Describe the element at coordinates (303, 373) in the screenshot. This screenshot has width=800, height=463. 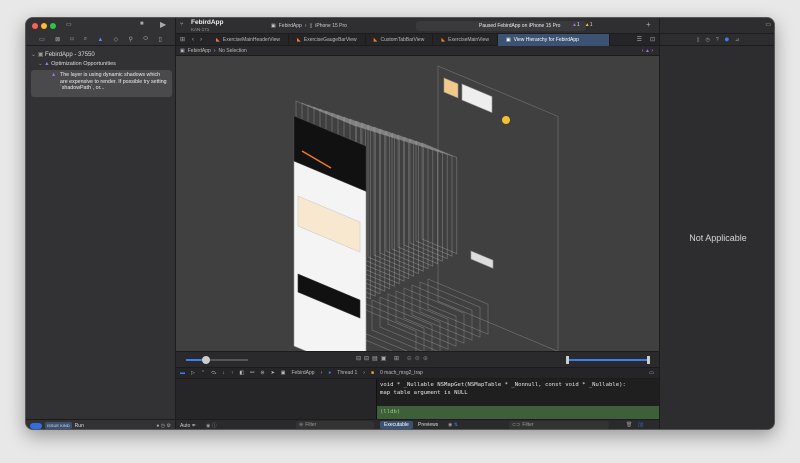
I see `breadcrumb-app: FebirdApp` at that location.